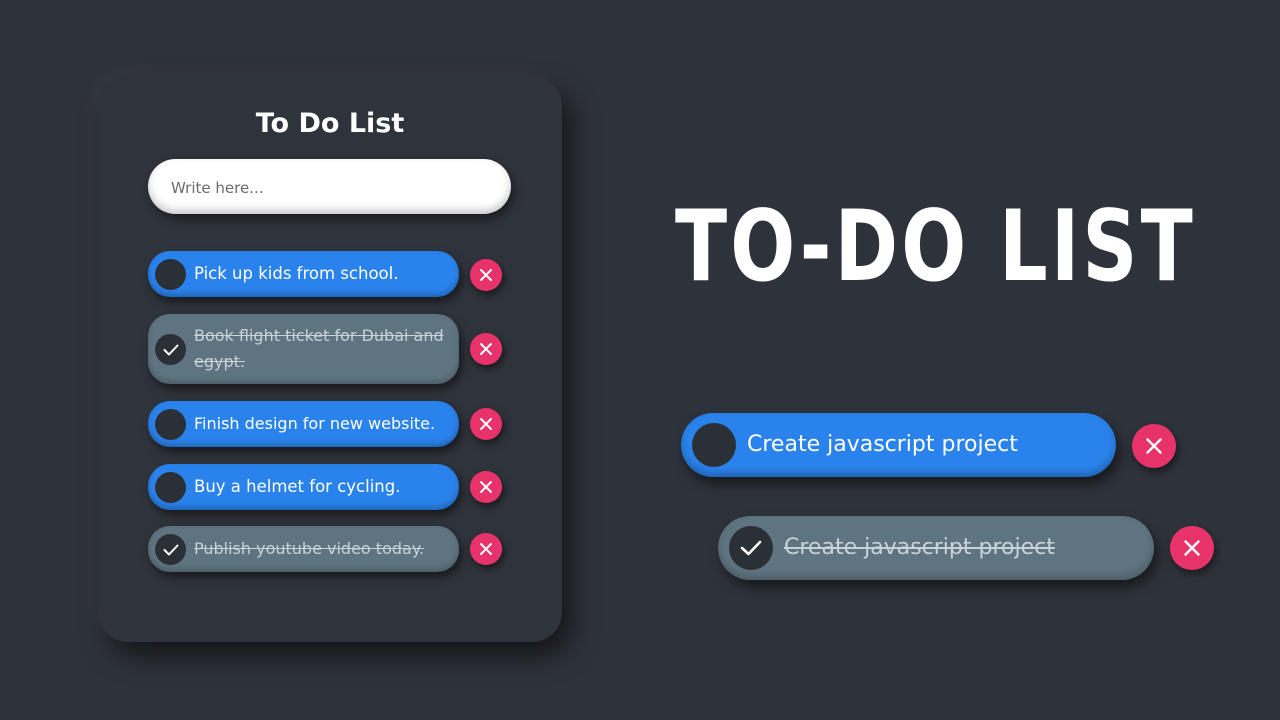  I want to click on task-input-wrapper, so click(329, 187).